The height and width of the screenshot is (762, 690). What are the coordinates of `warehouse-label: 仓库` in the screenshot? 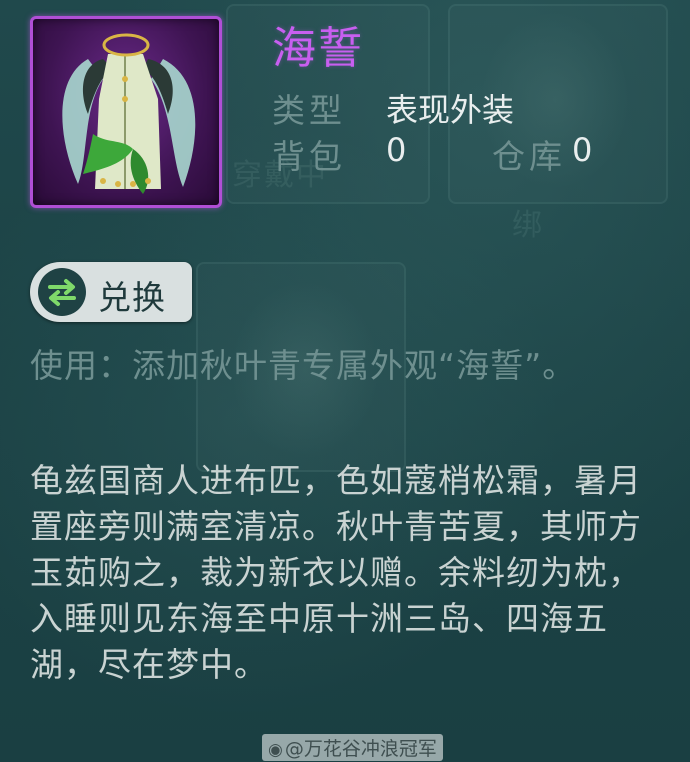 It's located at (529, 156).